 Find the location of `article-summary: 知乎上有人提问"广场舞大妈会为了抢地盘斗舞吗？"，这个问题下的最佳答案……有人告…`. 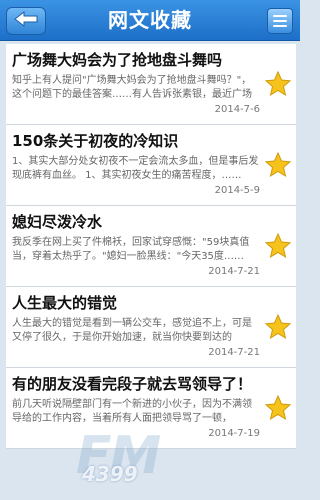

article-summary: 知乎上有人提问"广场舞大妈会为了抢地盘斗舞吗？"，这个问题下的最佳答案……有人告… is located at coordinates (132, 87).